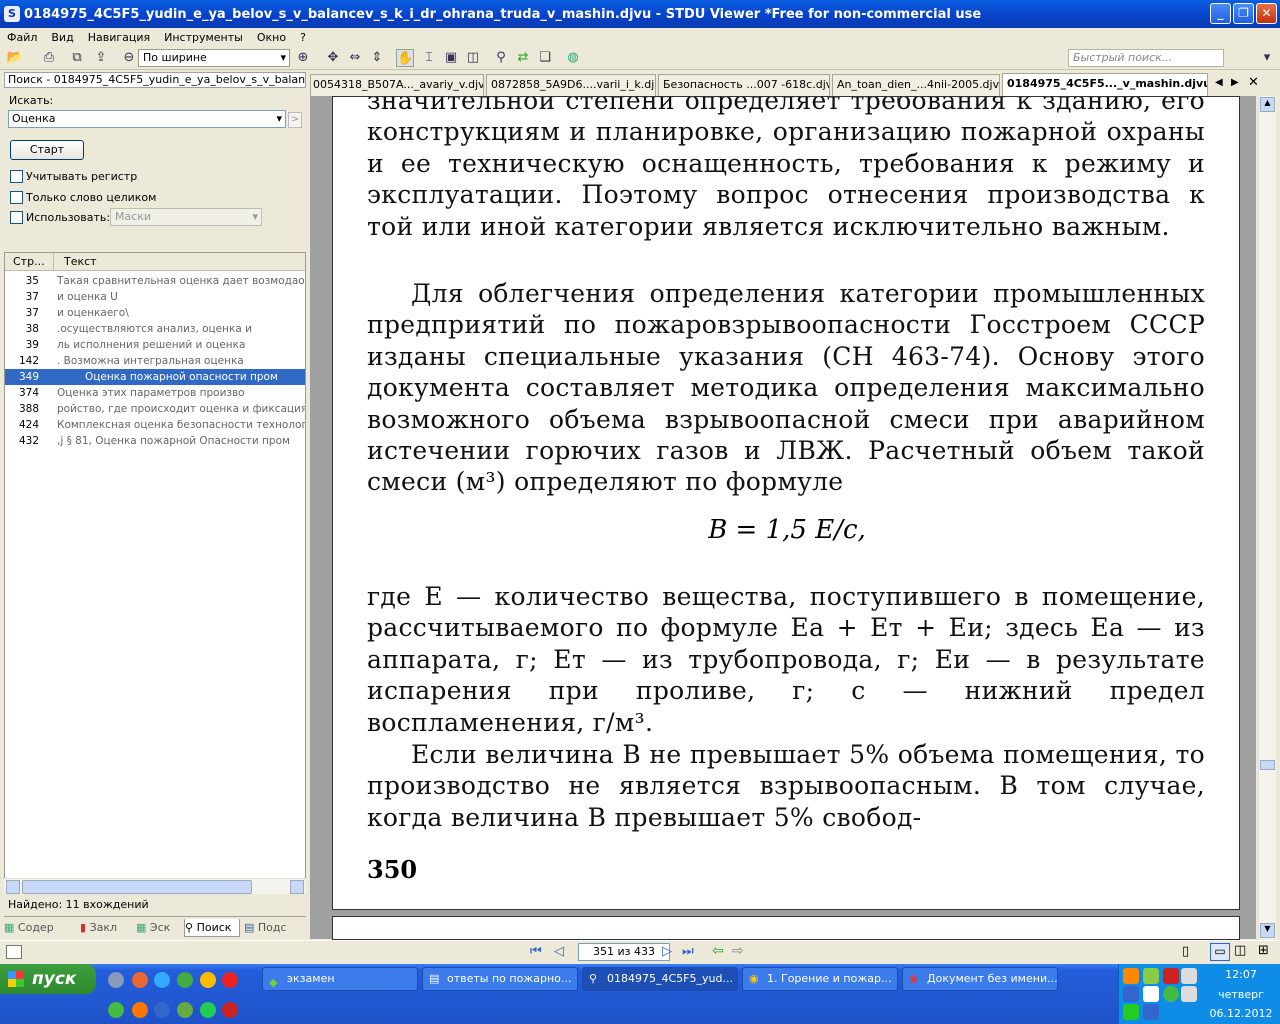 This screenshot has width=1280, height=1024. Describe the element at coordinates (48, 979) in the screenshot. I see `start-button: пуск` at that location.